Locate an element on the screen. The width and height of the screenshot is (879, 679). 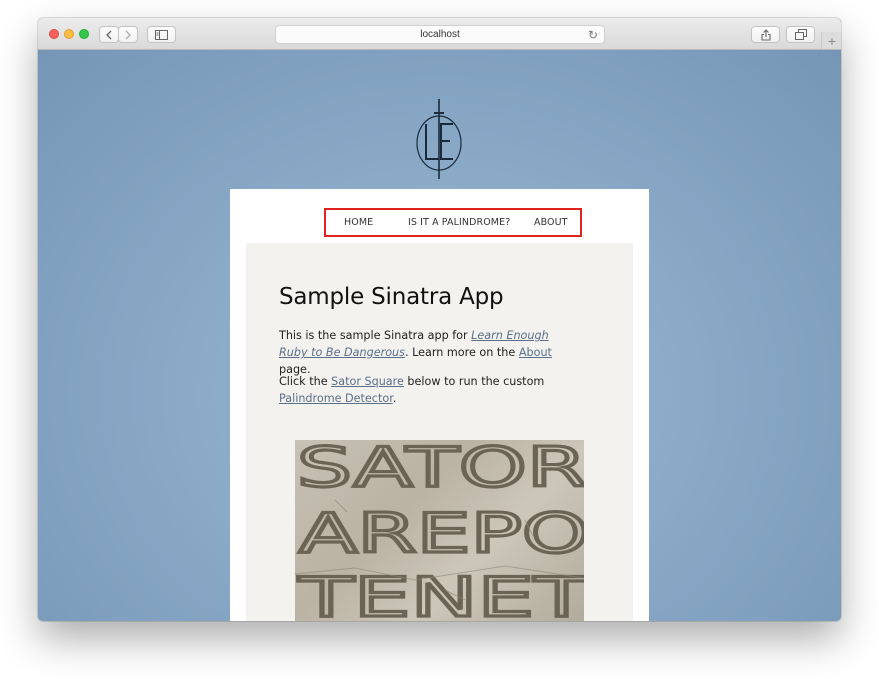
new-tab-button: + is located at coordinates (831, 40).